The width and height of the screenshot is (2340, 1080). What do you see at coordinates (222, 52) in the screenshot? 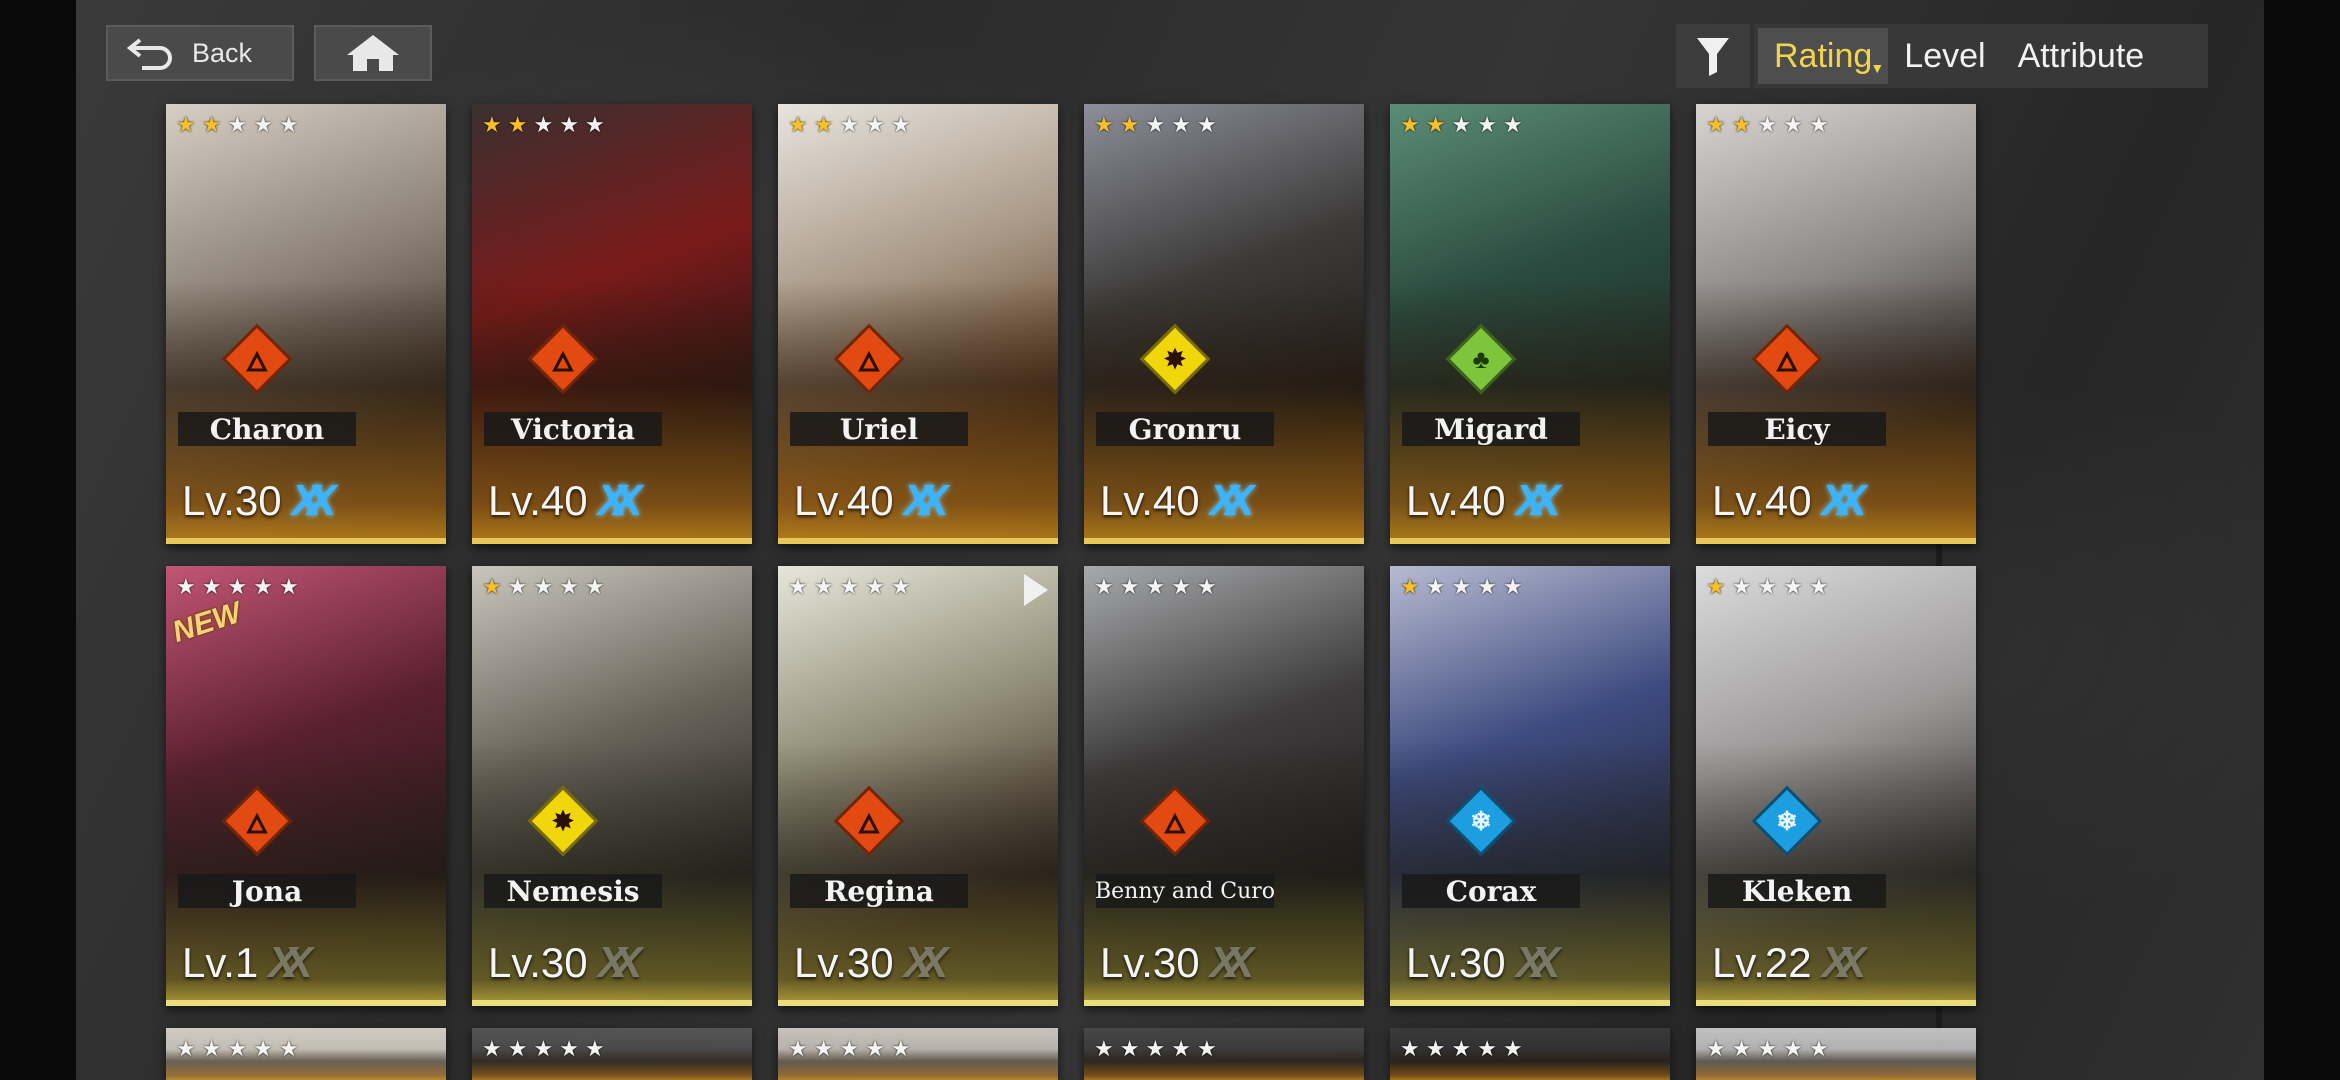
I see `back-label: Back` at bounding box center [222, 52].